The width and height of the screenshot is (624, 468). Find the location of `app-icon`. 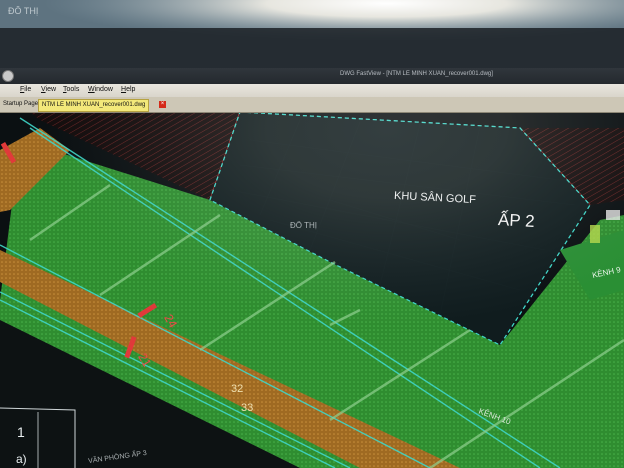

app-icon is located at coordinates (8, 76).